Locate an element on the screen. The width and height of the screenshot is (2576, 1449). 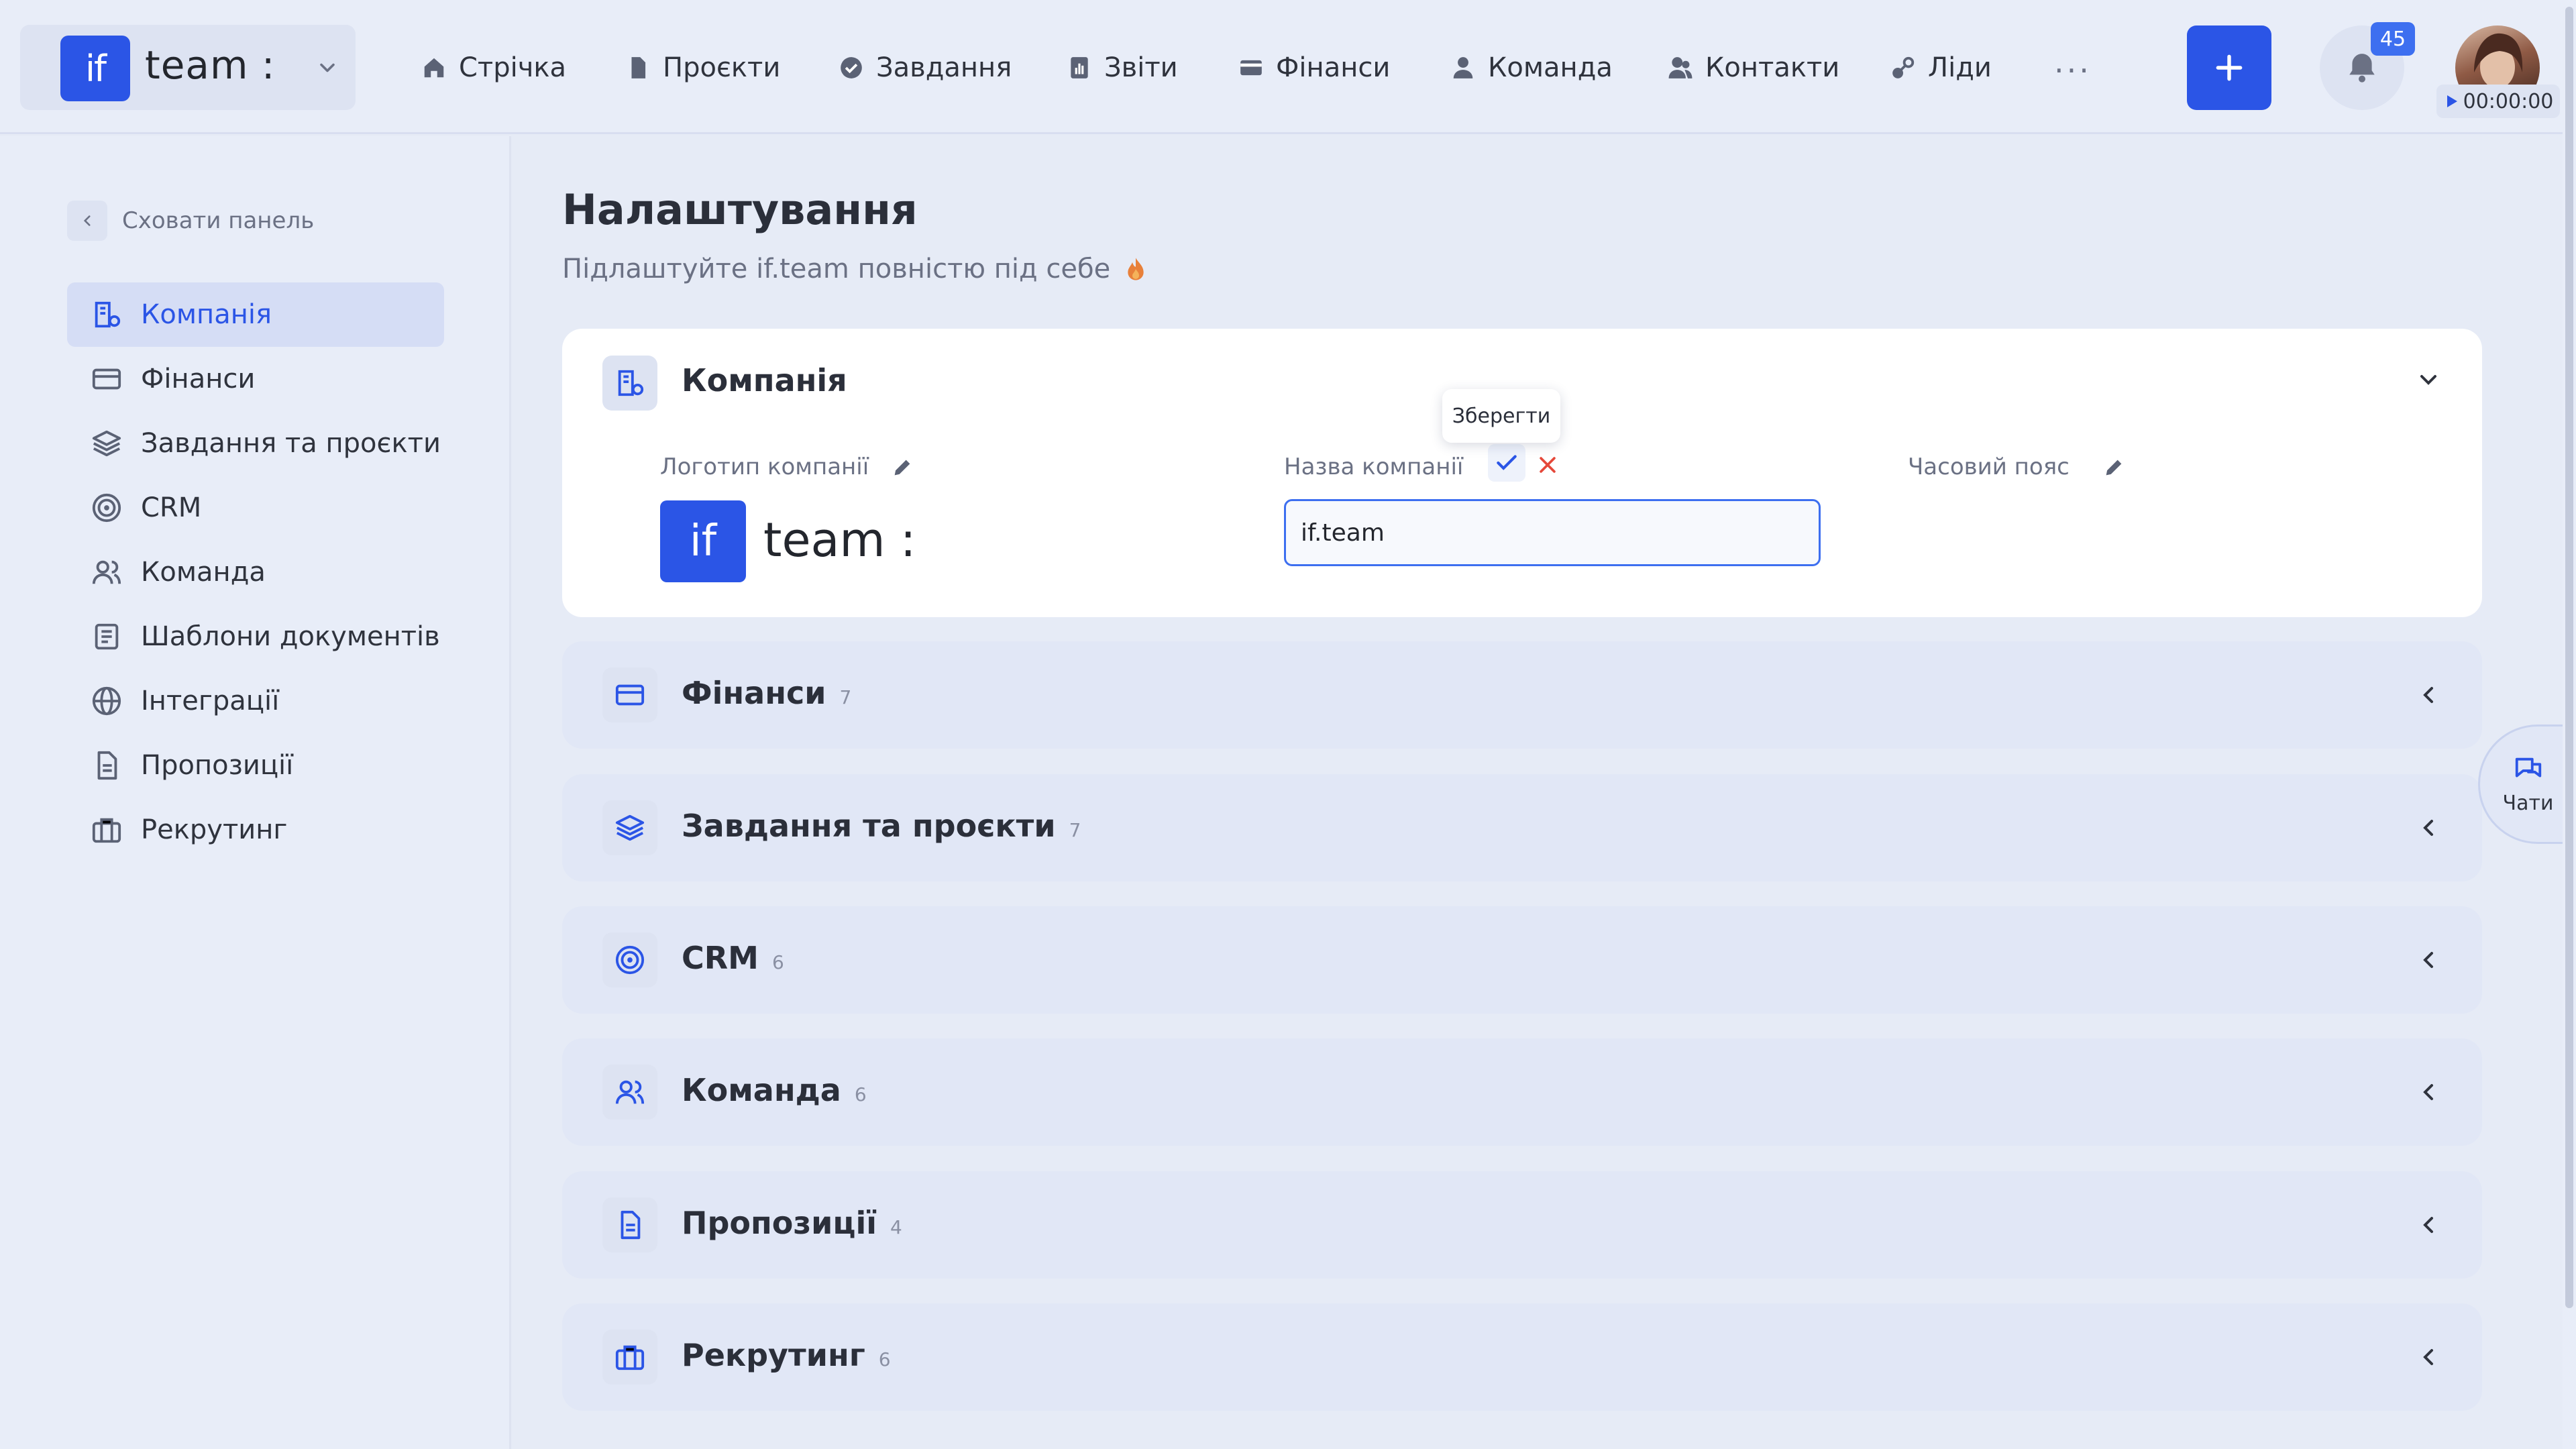
section-recruiting: Рекрутинг 6 is located at coordinates (1522, 1357).